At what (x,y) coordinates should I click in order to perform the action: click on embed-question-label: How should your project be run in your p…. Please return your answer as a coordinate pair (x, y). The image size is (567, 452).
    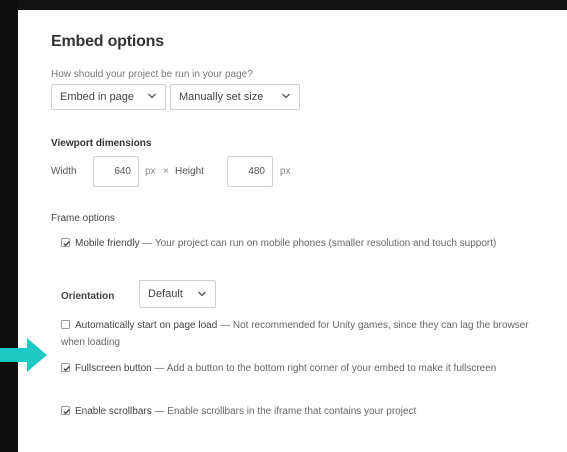
    Looking at the image, I should click on (152, 74).